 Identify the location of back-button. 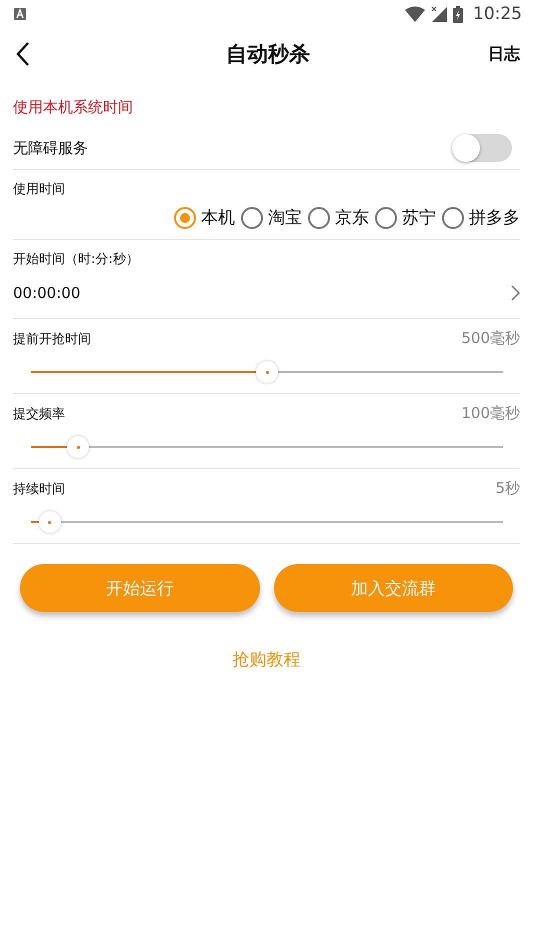
(23, 54).